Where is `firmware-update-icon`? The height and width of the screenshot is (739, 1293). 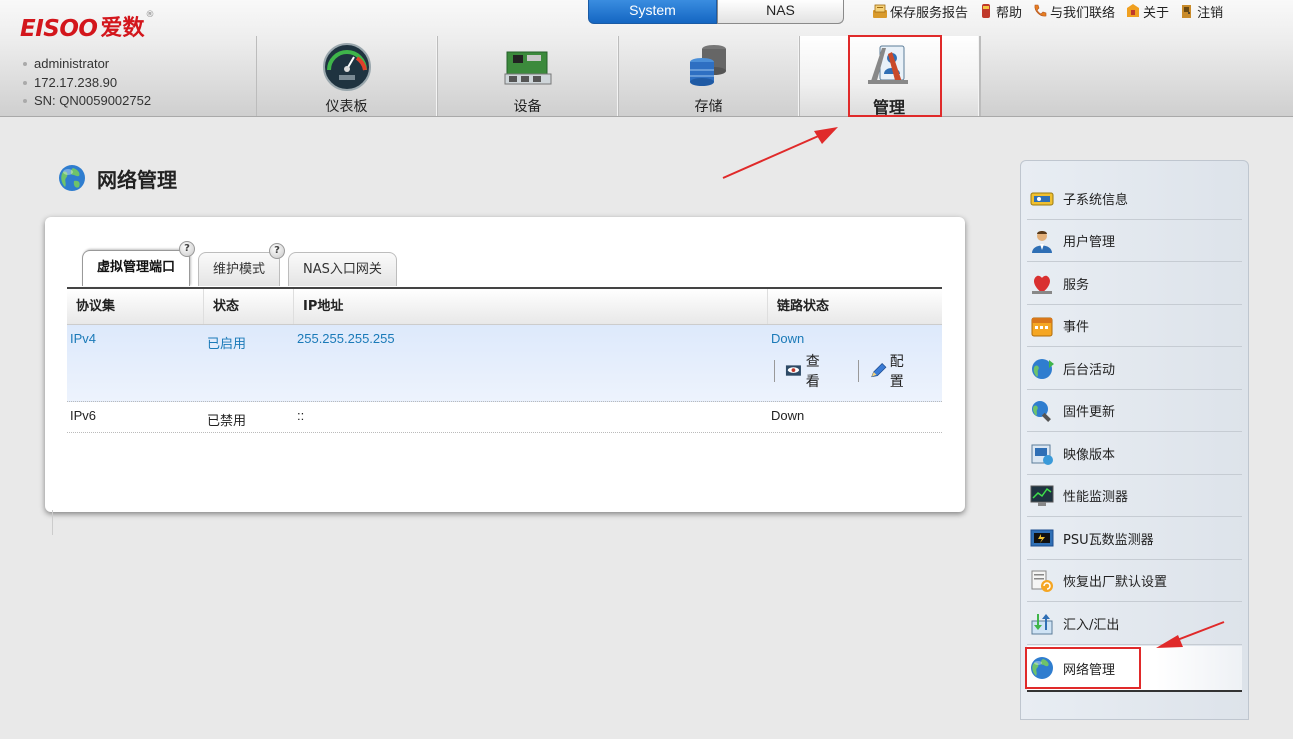 firmware-update-icon is located at coordinates (1041, 411).